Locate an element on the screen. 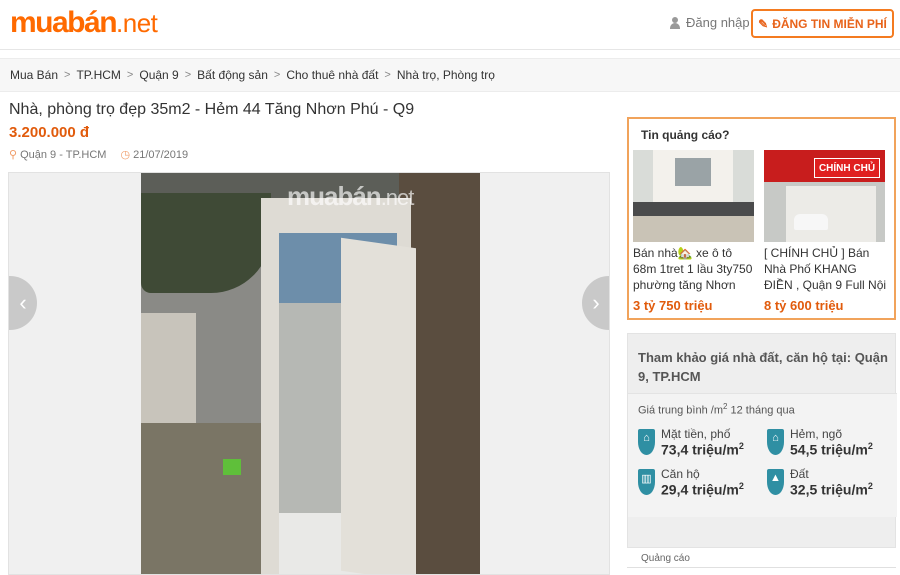 The height and width of the screenshot is (575, 900). stat-value: 73,4 triệu/m2 is located at coordinates (702, 449).